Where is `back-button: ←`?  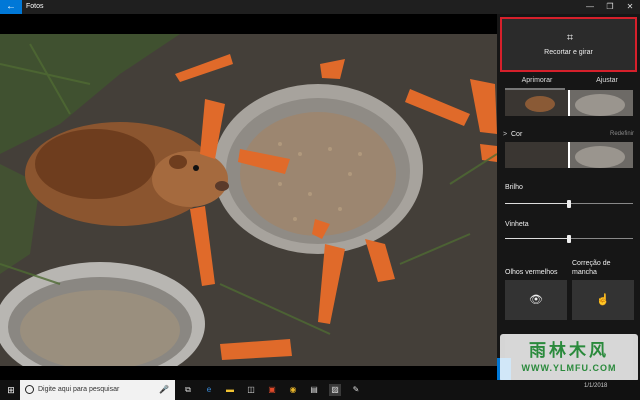
back-button: ← is located at coordinates (11, 7).